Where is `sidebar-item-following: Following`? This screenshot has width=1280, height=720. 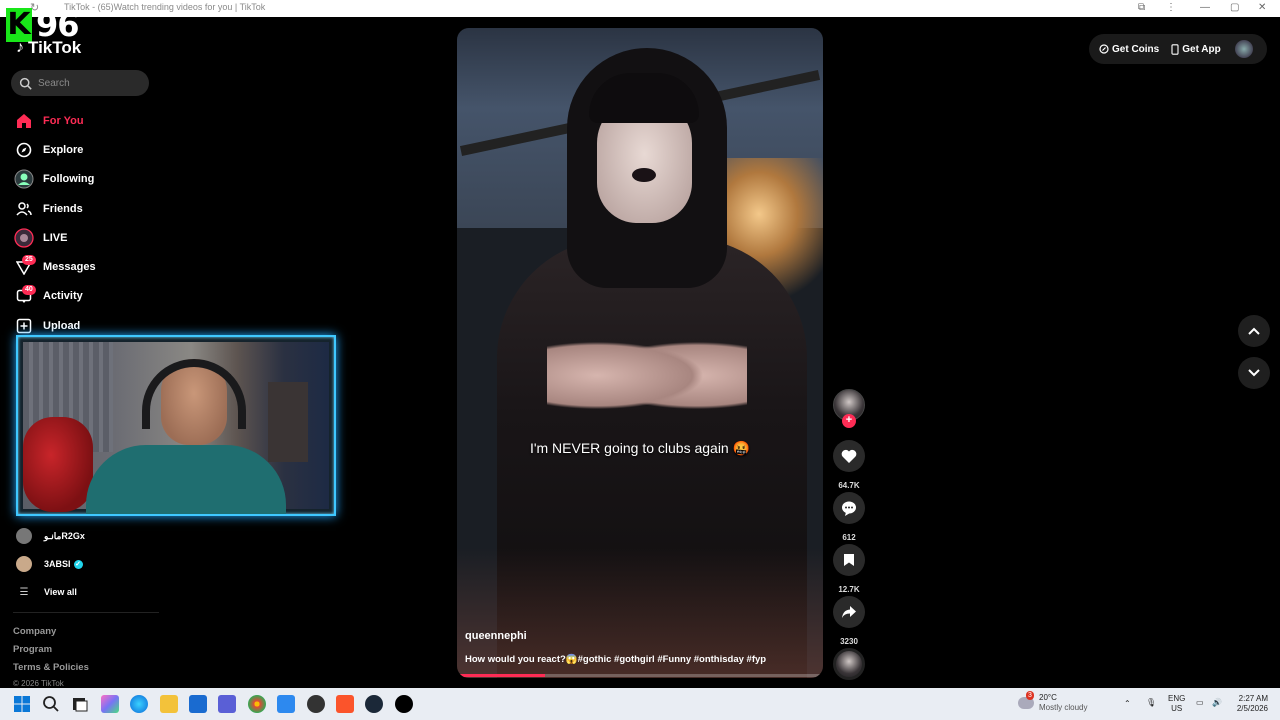
sidebar-item-following: Following is located at coordinates (84, 179).